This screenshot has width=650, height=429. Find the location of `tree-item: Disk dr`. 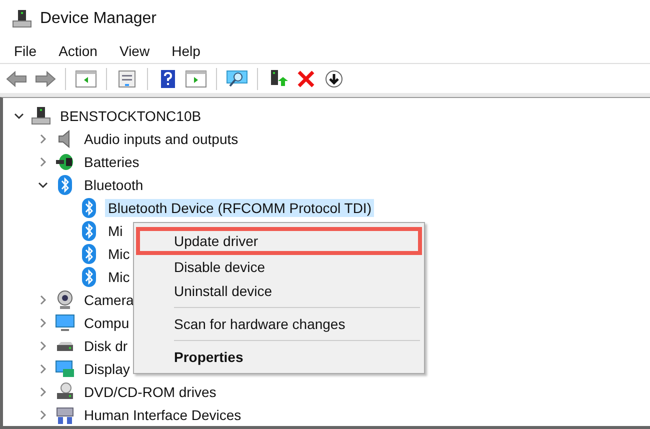

tree-item: Disk dr is located at coordinates (106, 345).